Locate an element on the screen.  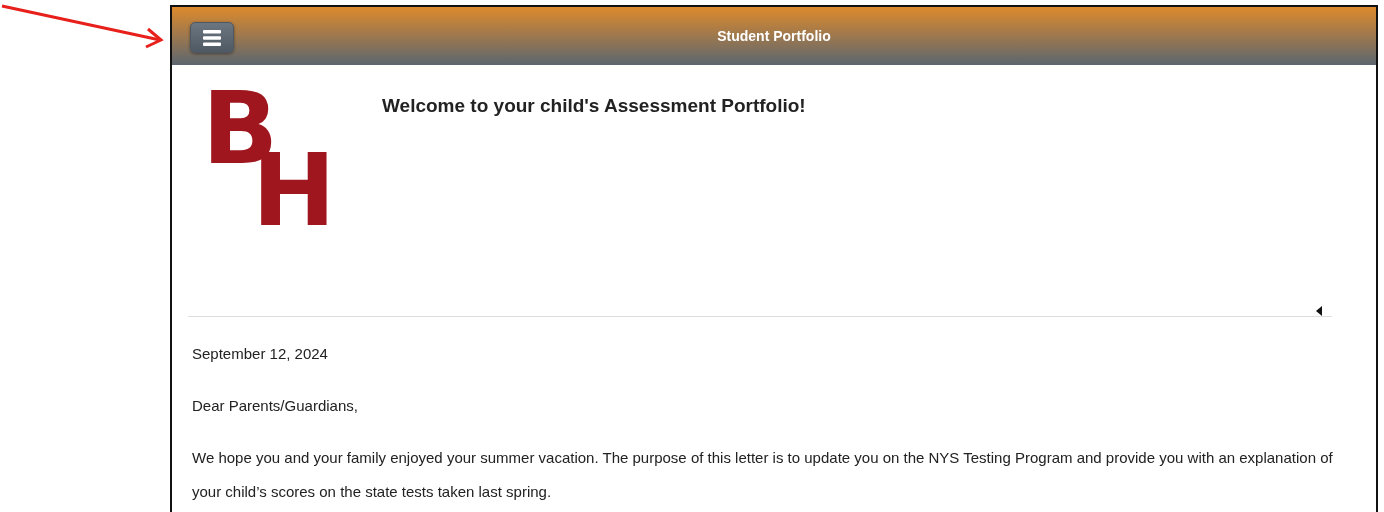
menu-button is located at coordinates (212, 37).